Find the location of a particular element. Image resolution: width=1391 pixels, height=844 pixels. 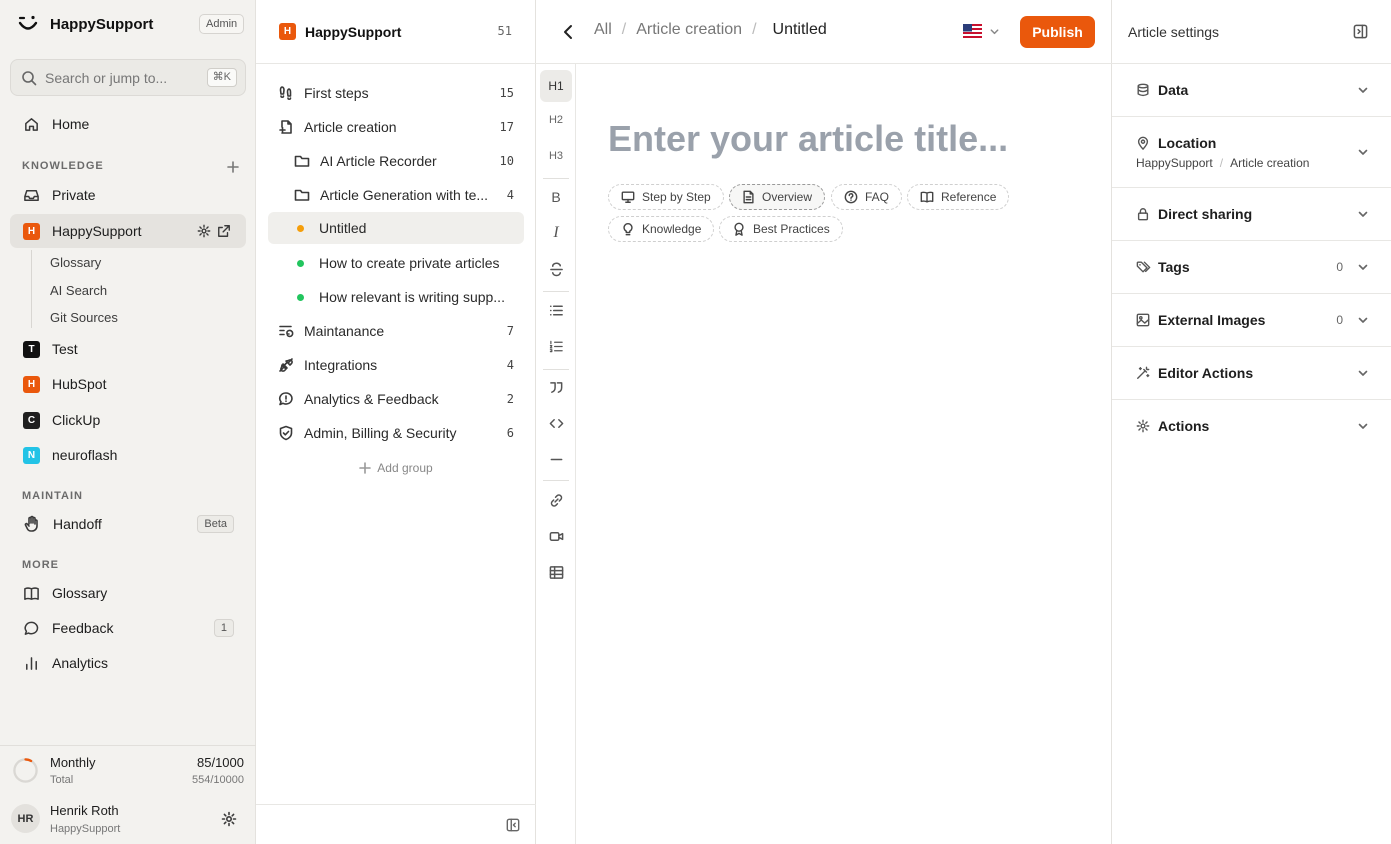

settings-section-tags: Tags 0 is located at coordinates (1251, 267).